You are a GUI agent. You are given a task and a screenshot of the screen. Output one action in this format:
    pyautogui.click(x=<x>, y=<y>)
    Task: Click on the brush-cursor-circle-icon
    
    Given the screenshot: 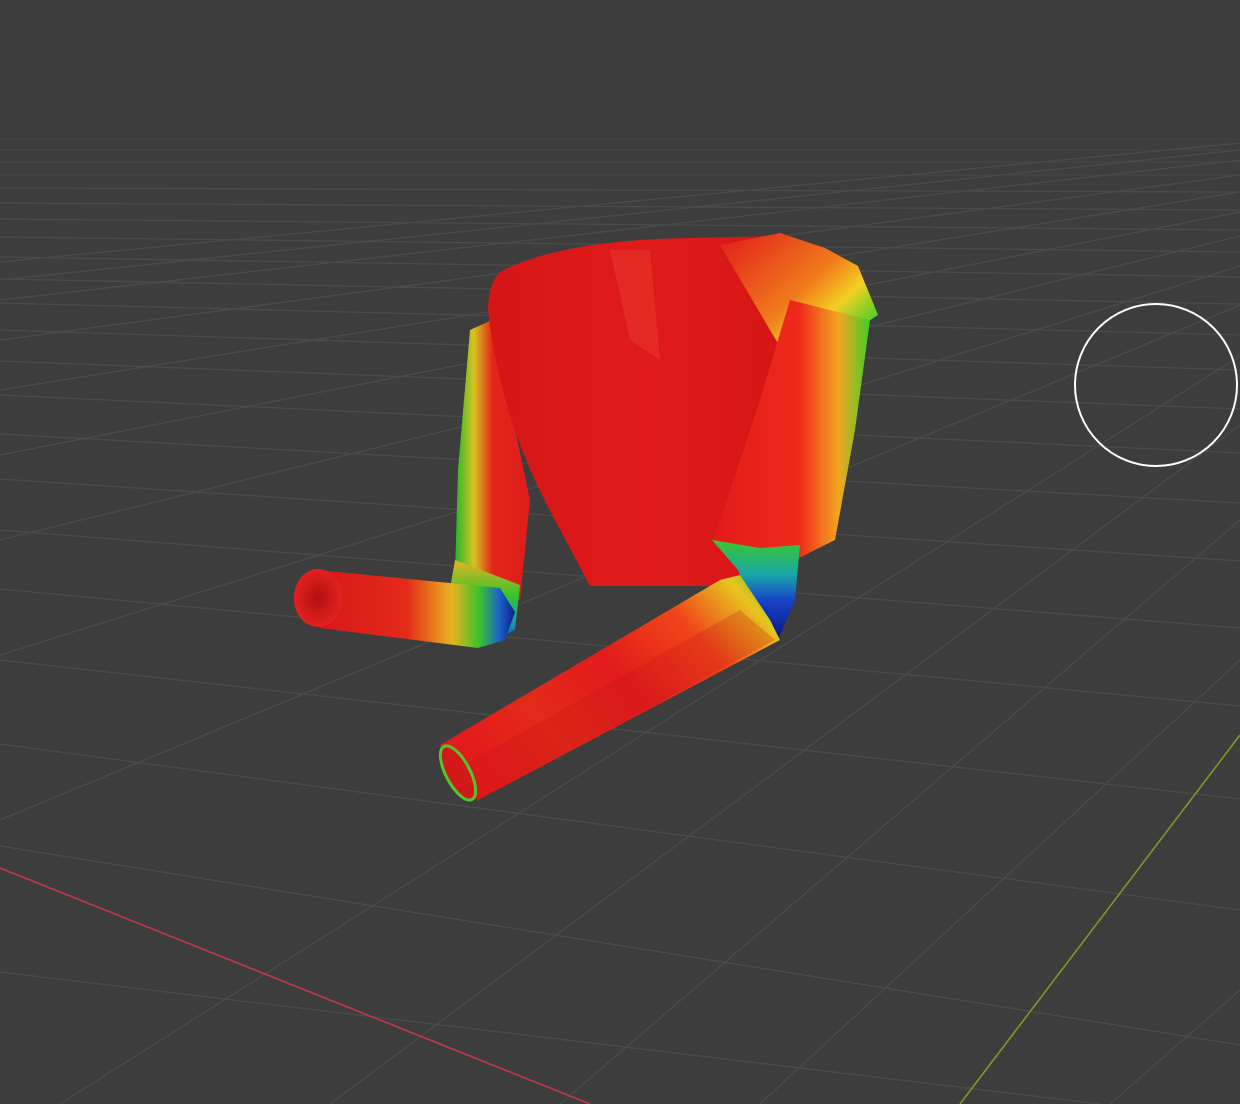 What is the action you would take?
    pyautogui.click(x=1156, y=385)
    